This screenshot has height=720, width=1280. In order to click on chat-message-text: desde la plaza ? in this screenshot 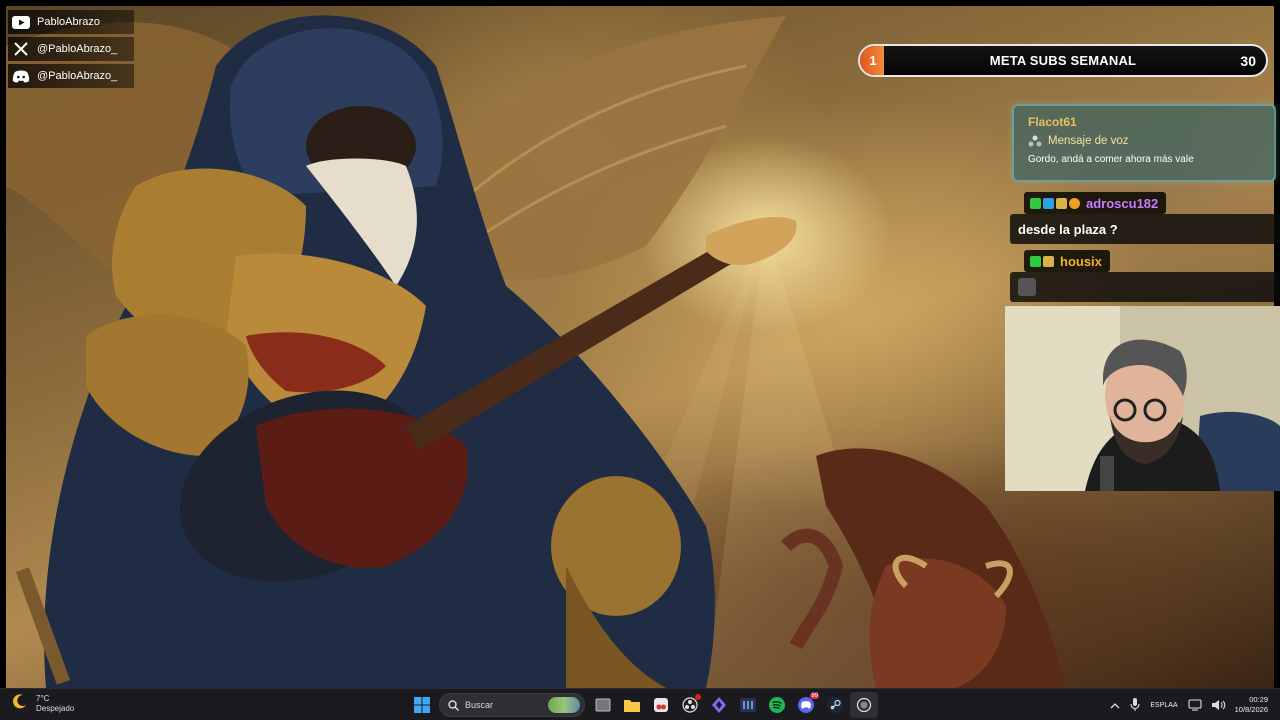, I will do `click(1145, 229)`.